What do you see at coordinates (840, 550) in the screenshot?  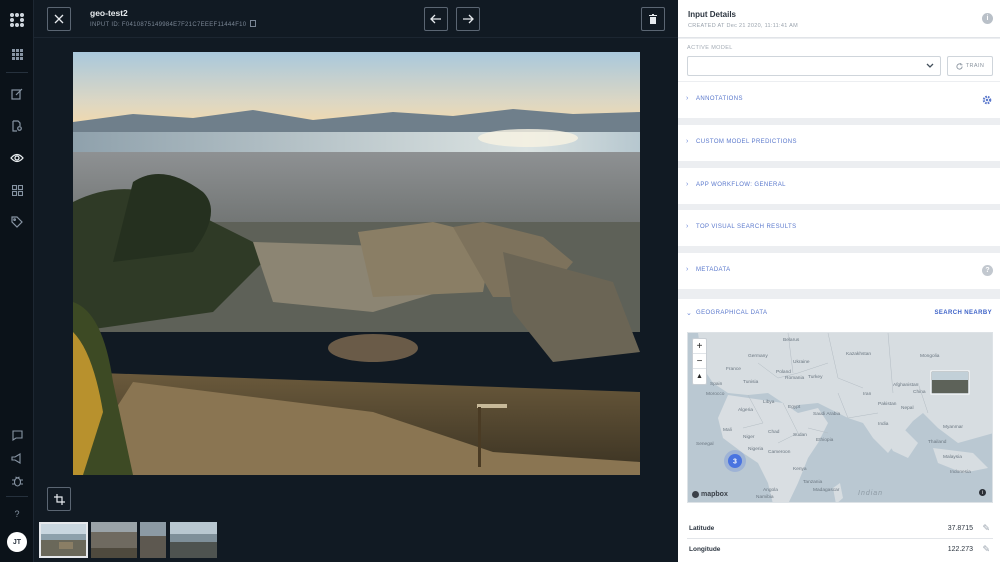 I see `longitude-row: Longitude 122.273 ✎` at bounding box center [840, 550].